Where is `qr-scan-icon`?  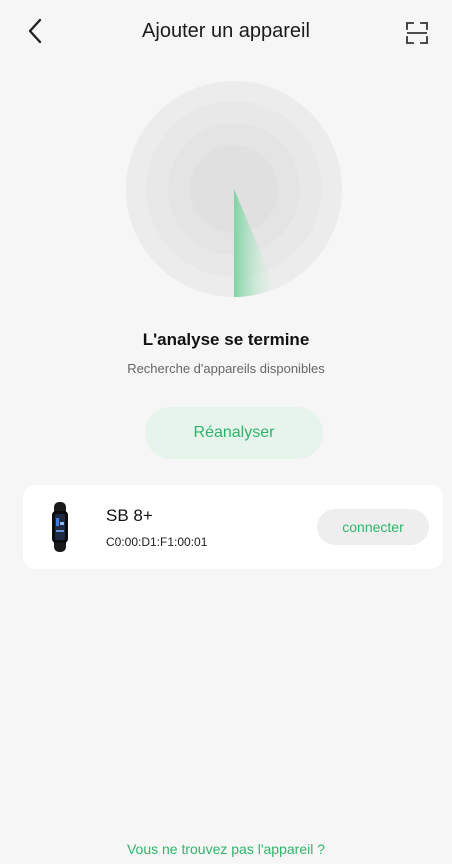 qr-scan-icon is located at coordinates (417, 33).